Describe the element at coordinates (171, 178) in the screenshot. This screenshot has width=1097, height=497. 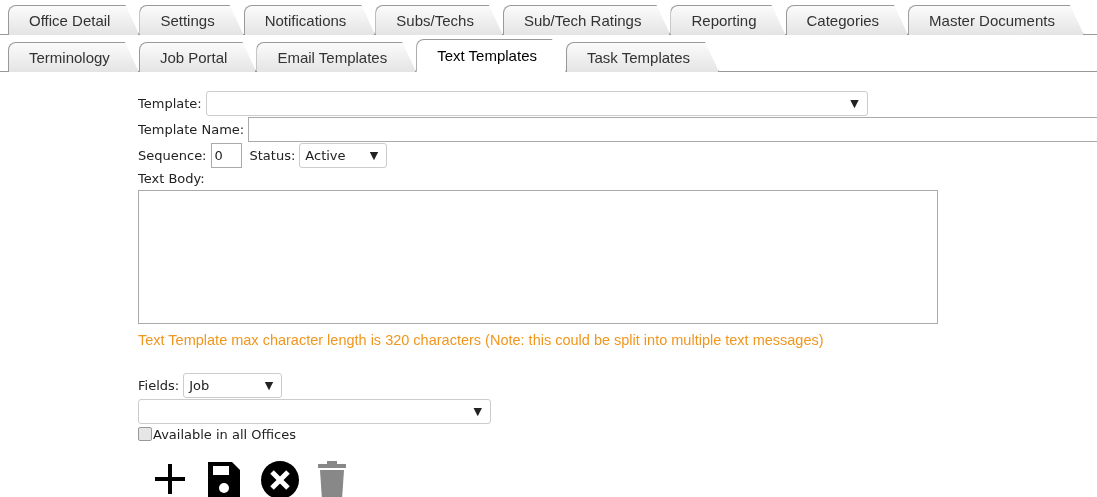
I see `field-label: Text Body:` at that location.